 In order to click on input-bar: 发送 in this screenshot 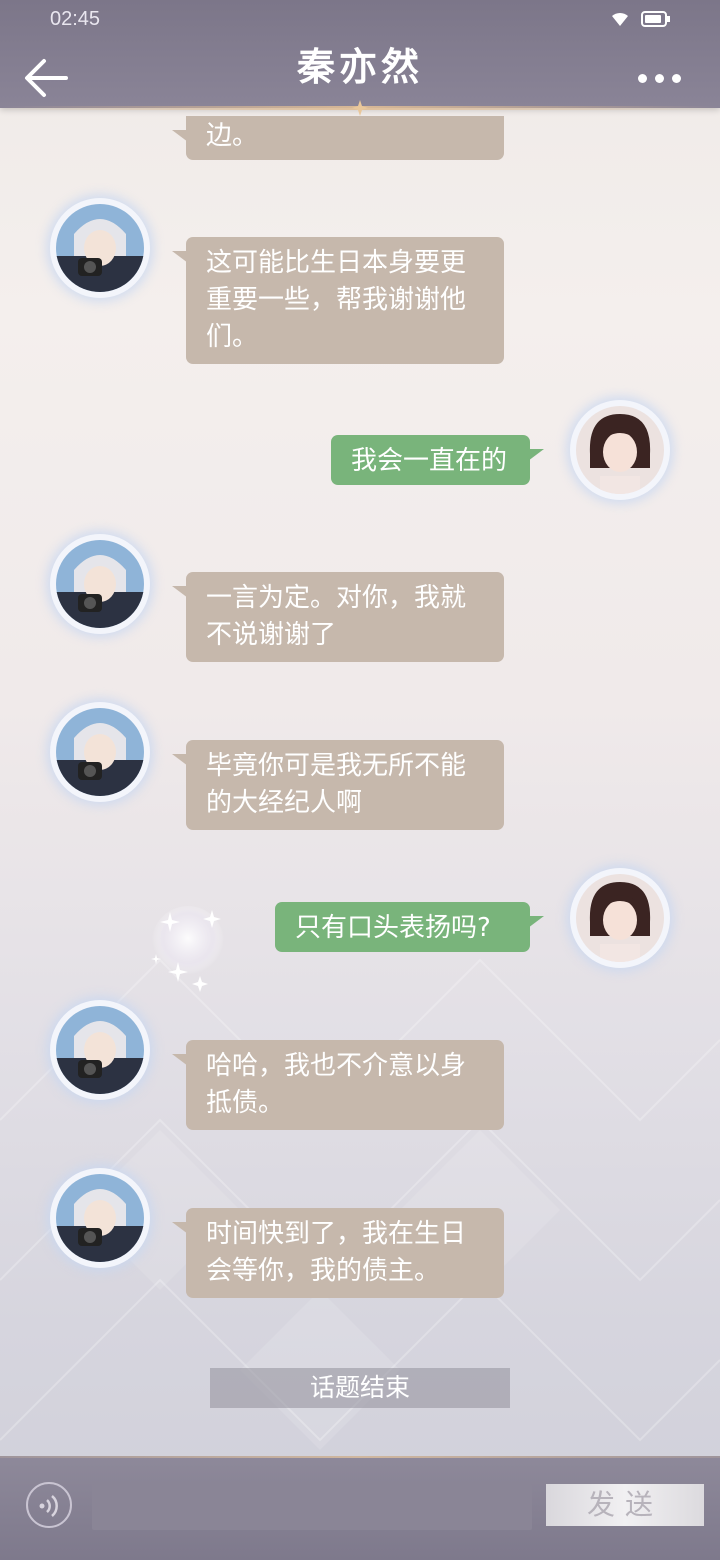, I will do `click(360, 1508)`.